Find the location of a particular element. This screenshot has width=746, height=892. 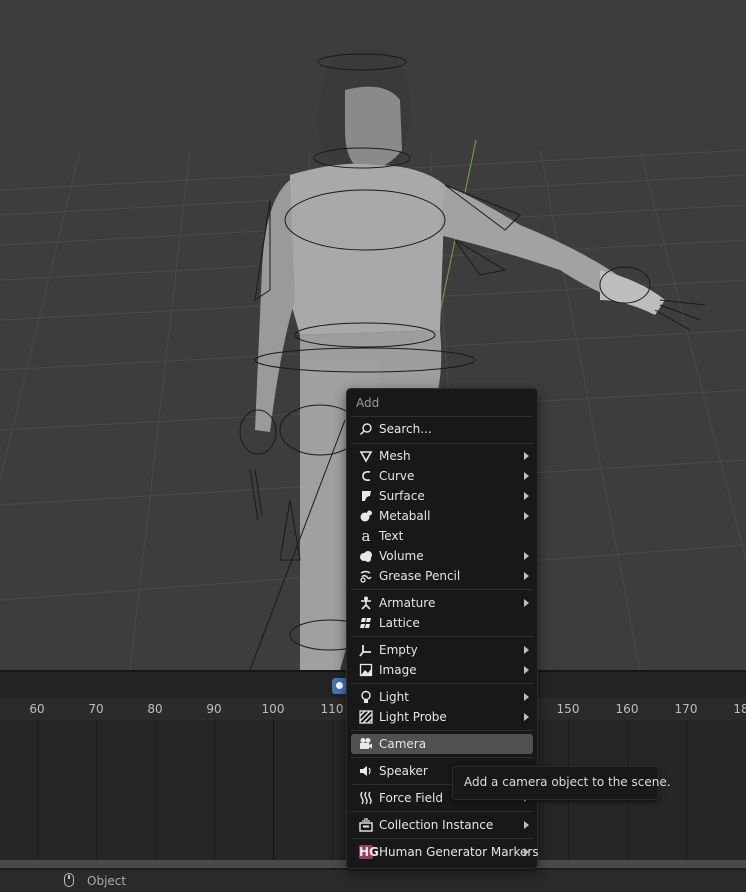

text-icon: a is located at coordinates (366, 536).